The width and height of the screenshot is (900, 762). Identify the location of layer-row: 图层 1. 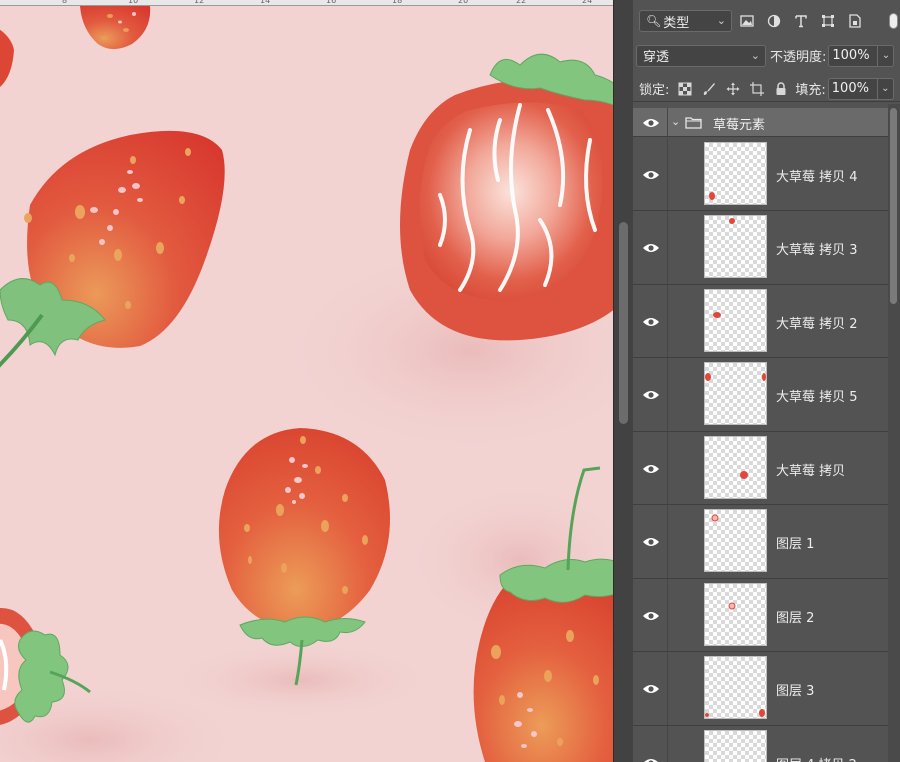
(760, 542).